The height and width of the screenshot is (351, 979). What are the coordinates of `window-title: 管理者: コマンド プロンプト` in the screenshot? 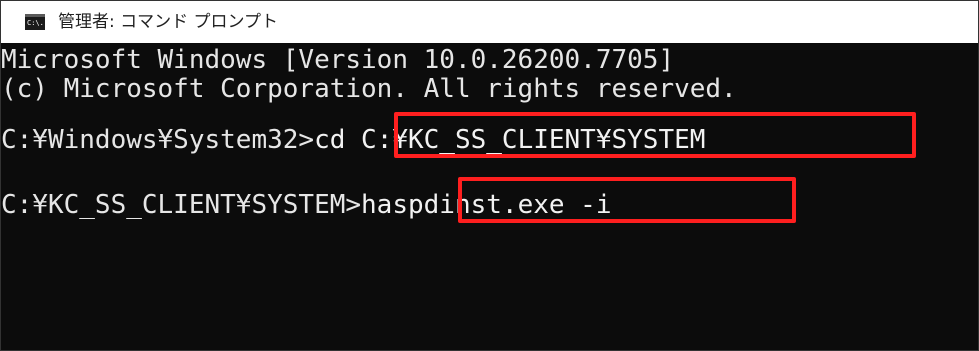 It's located at (168, 22).